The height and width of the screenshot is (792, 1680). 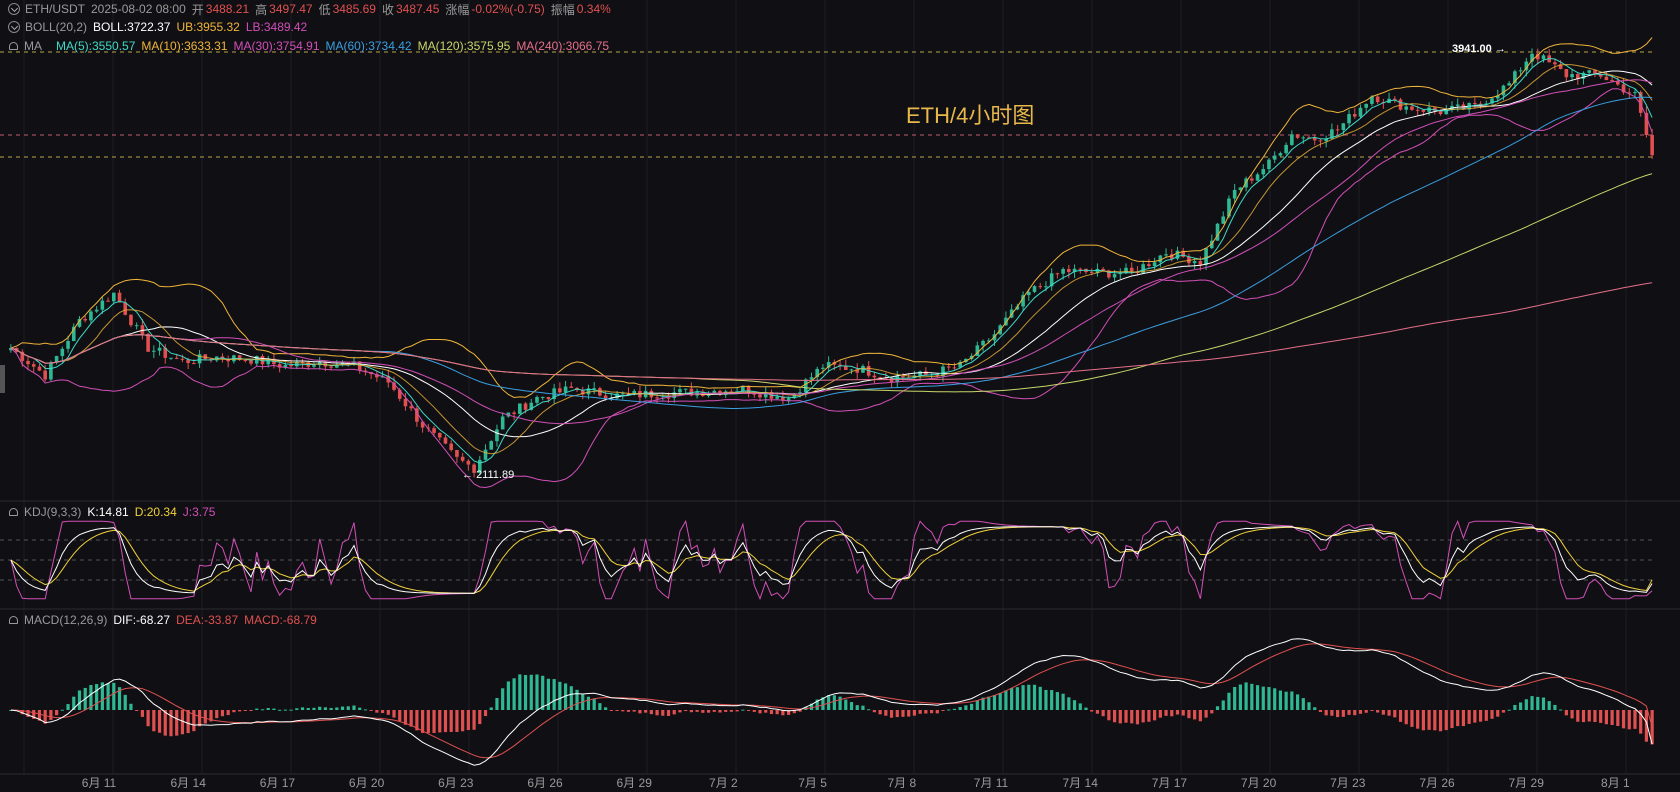 I want to click on boll-mid: BOLL:3722.37, so click(x=132, y=27).